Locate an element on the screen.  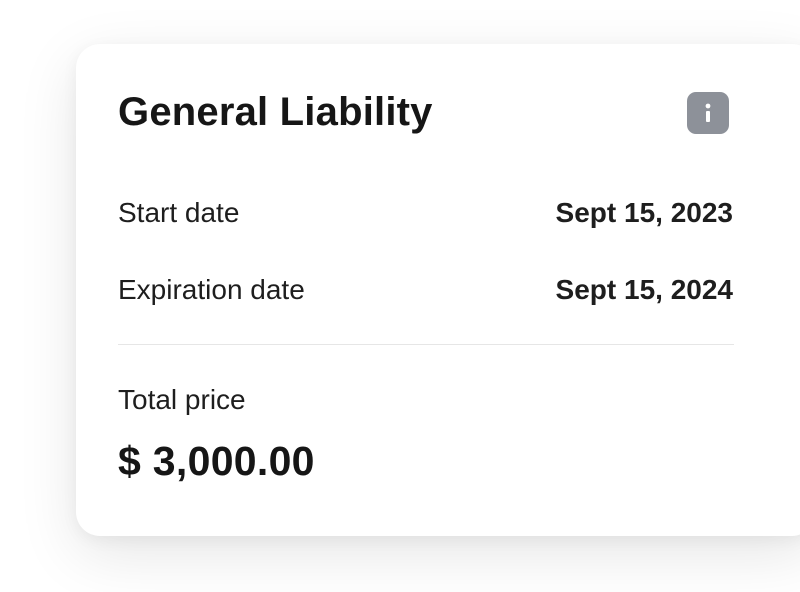
total-price-value: $ 3,000.00 is located at coordinates (216, 461).